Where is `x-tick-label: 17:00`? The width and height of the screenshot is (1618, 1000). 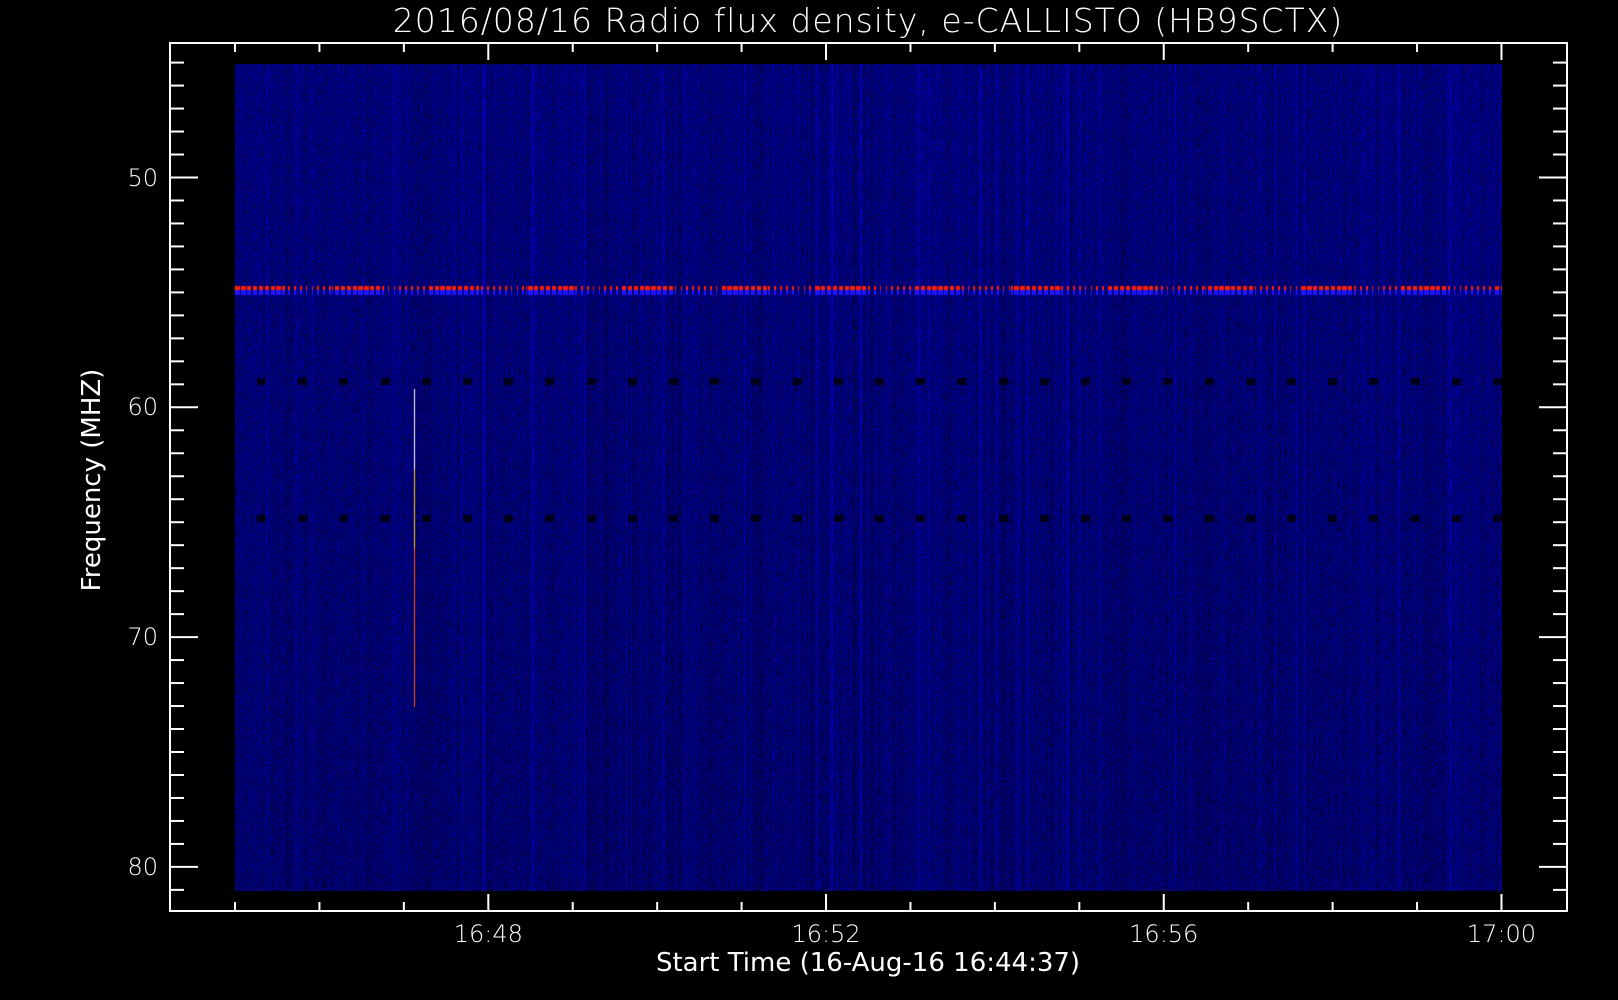 x-tick-label: 17:00 is located at coordinates (1501, 934).